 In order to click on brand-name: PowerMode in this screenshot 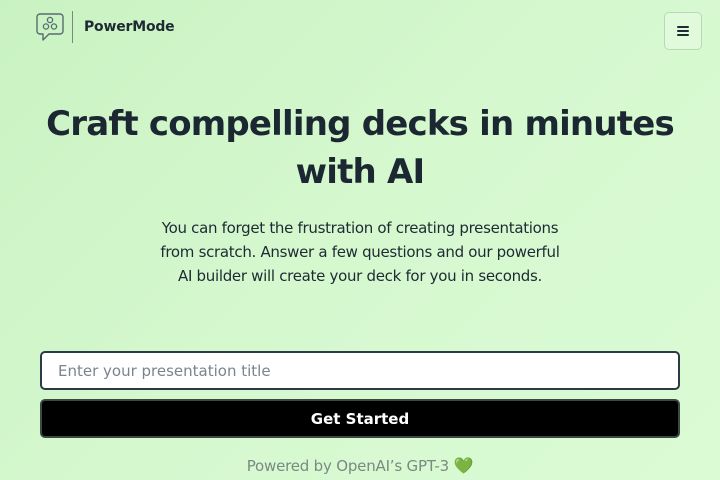, I will do `click(129, 27)`.